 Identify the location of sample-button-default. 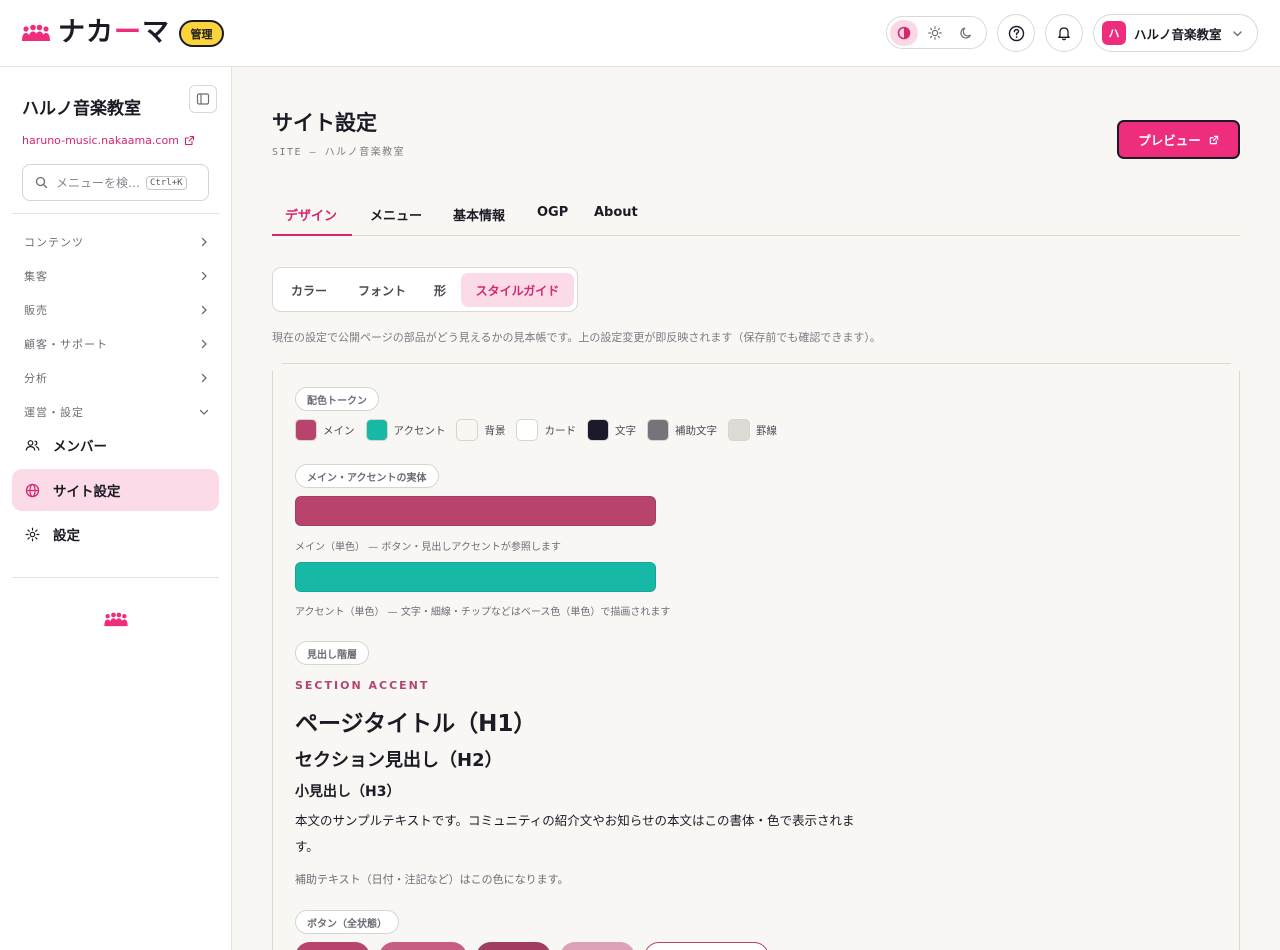
(332, 946).